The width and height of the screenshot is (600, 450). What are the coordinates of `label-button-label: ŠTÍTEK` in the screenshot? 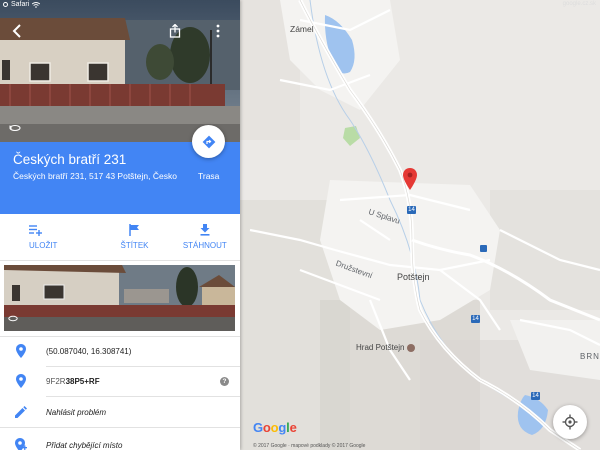 It's located at (134, 245).